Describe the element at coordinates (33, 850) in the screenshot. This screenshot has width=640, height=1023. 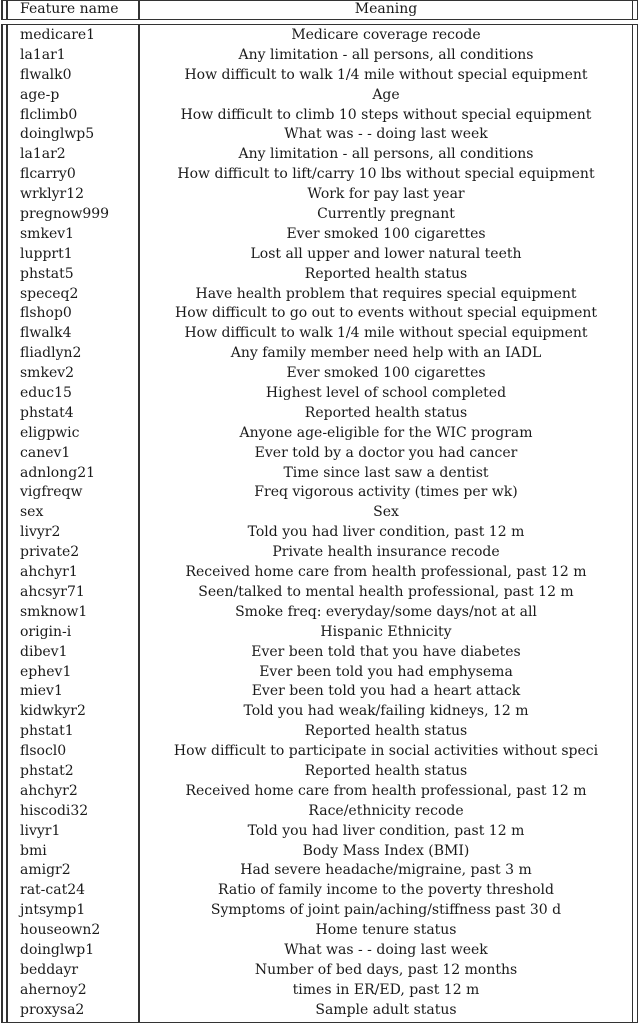
I see `feature-name-cell: bmi` at that location.